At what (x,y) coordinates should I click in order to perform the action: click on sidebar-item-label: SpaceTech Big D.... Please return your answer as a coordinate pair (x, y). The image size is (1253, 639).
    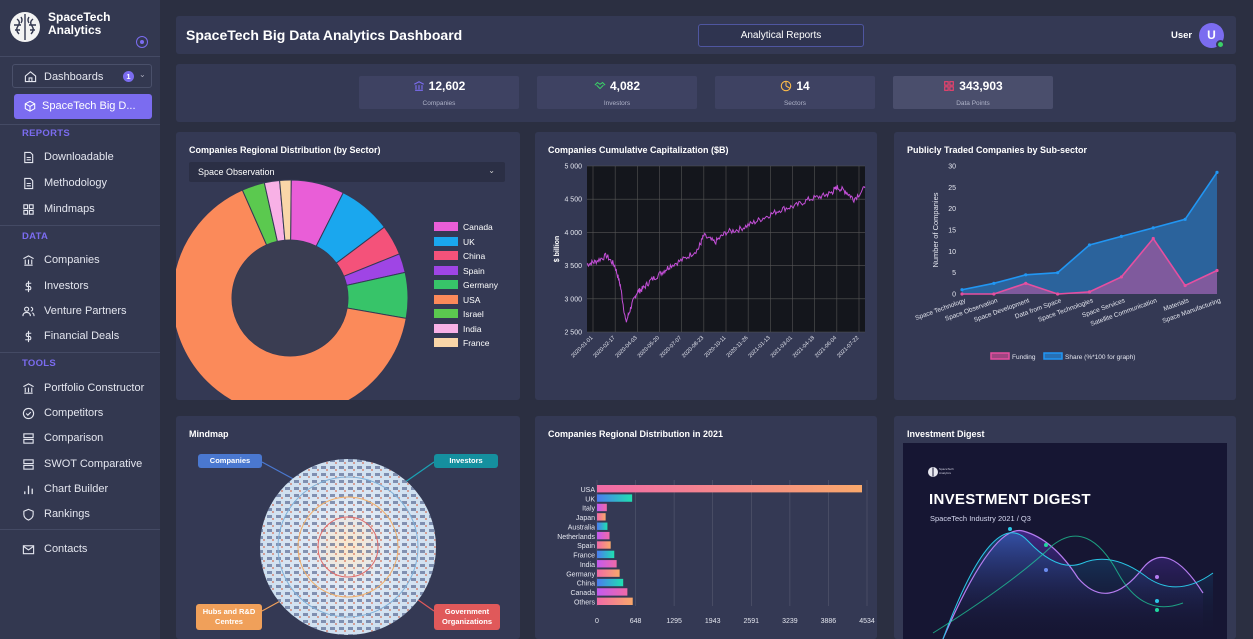
    Looking at the image, I should click on (89, 106).